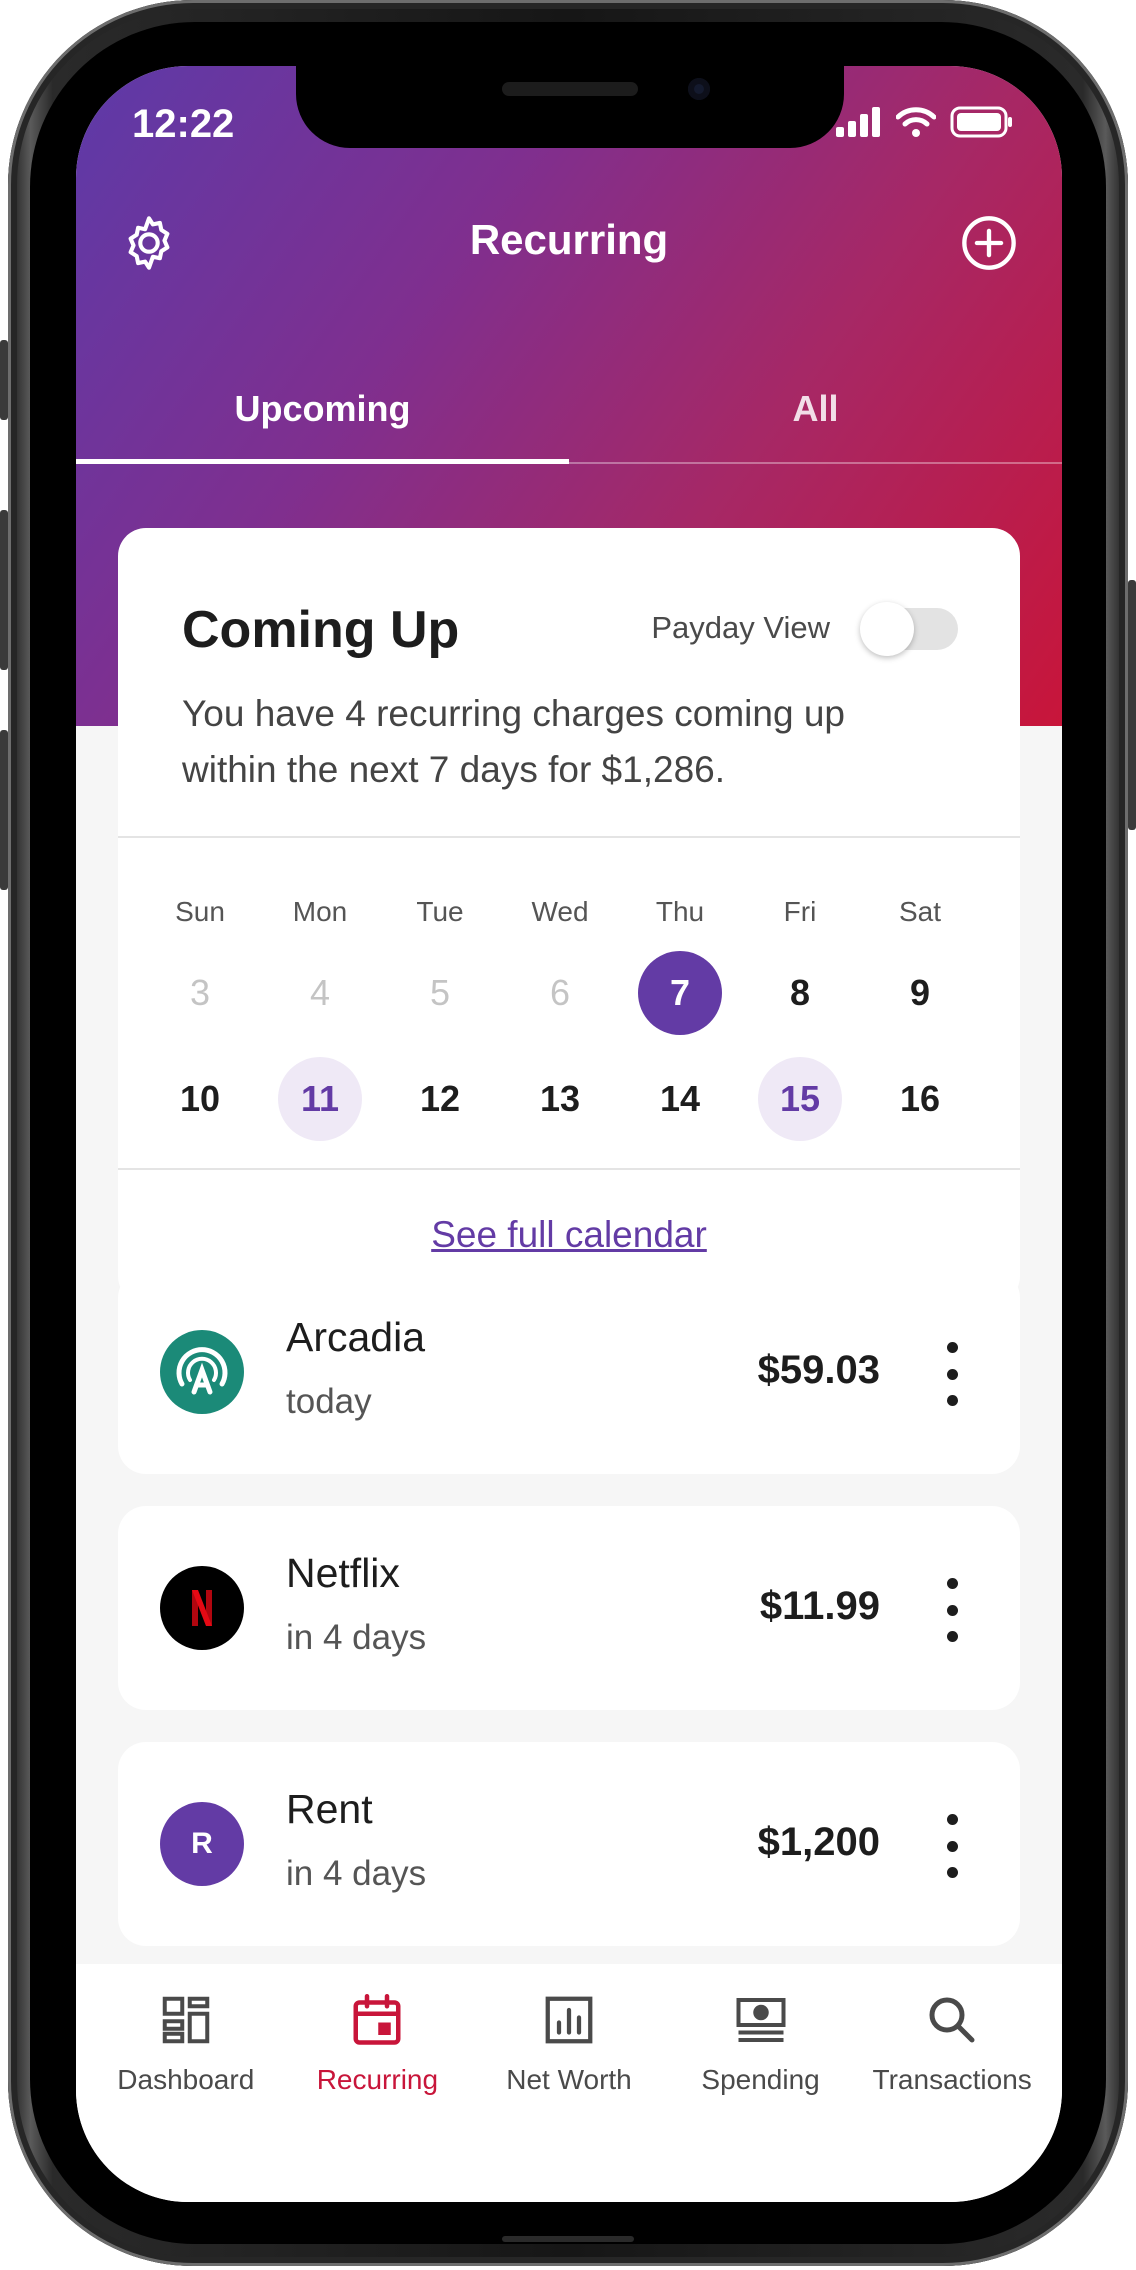  I want to click on tab-upcoming: Upcoming, so click(322, 415).